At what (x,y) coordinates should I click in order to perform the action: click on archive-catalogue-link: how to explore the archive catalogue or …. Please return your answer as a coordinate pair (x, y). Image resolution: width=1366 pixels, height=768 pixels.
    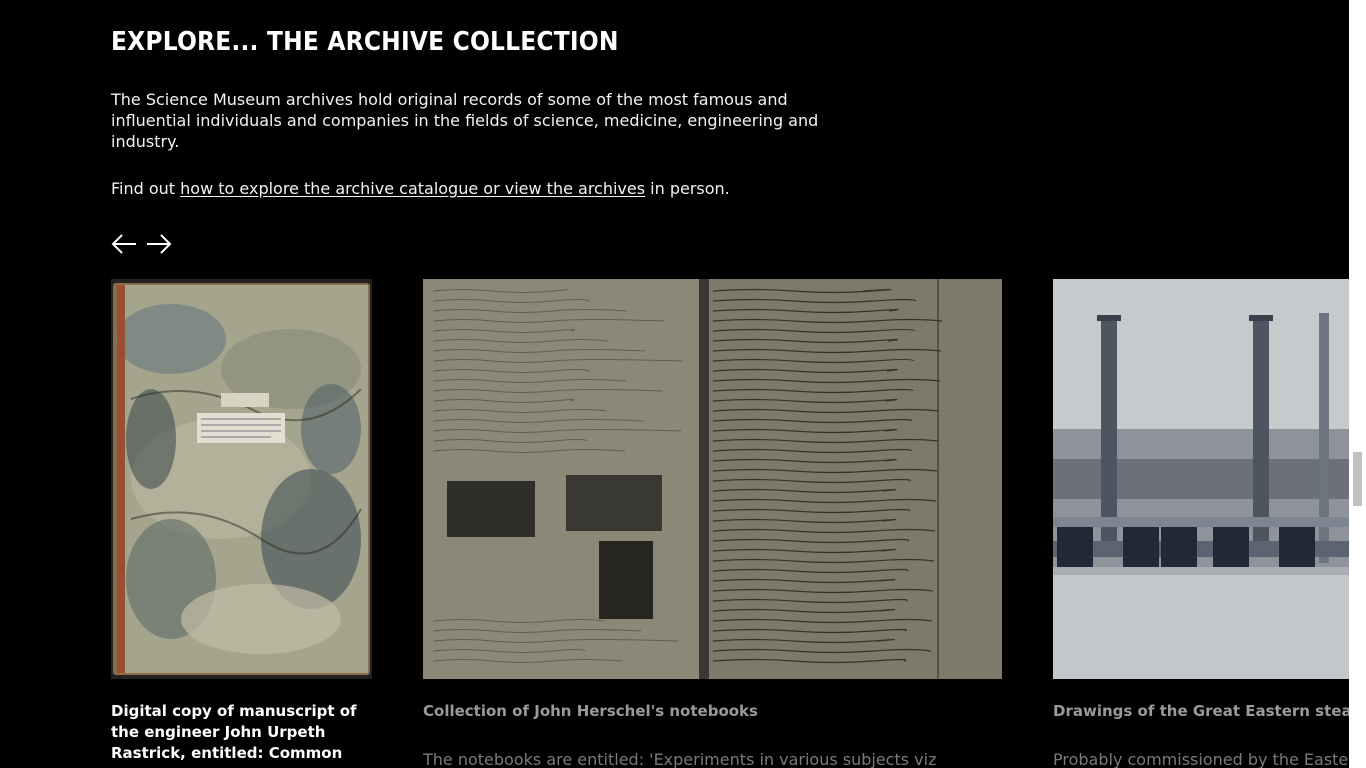
    Looking at the image, I should click on (412, 188).